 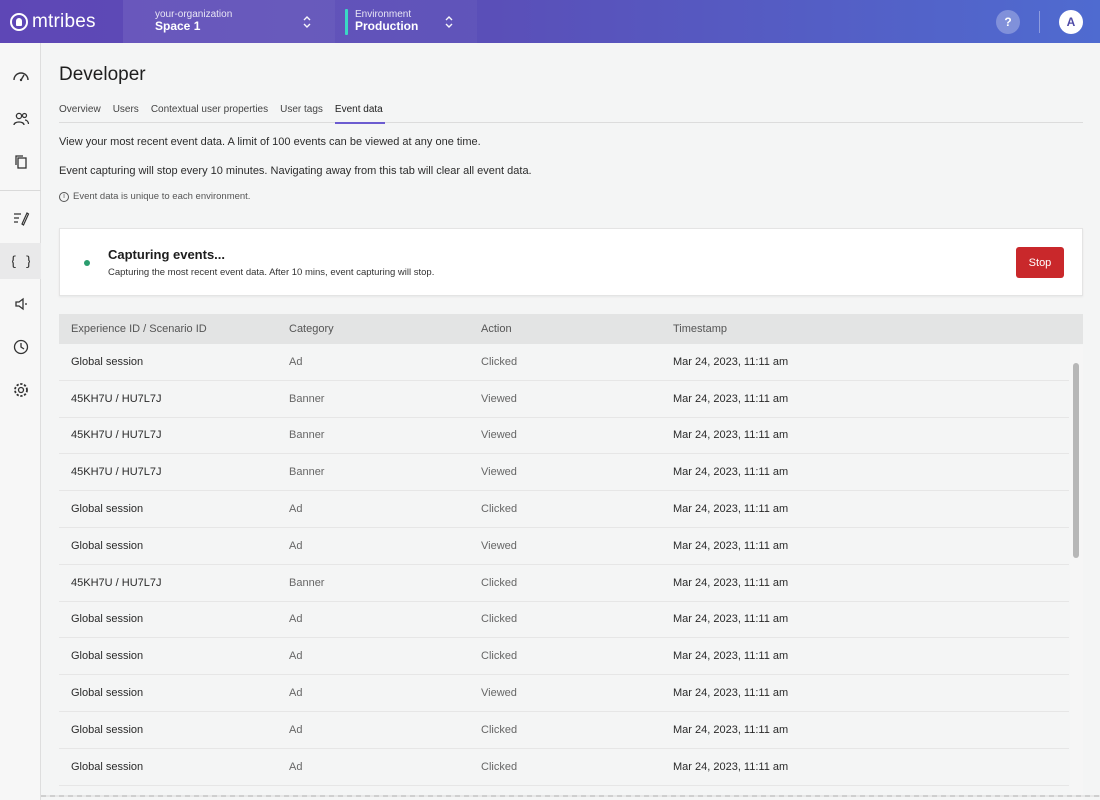 What do you see at coordinates (61, 21) in the screenshot?
I see `logo: mtribes` at bounding box center [61, 21].